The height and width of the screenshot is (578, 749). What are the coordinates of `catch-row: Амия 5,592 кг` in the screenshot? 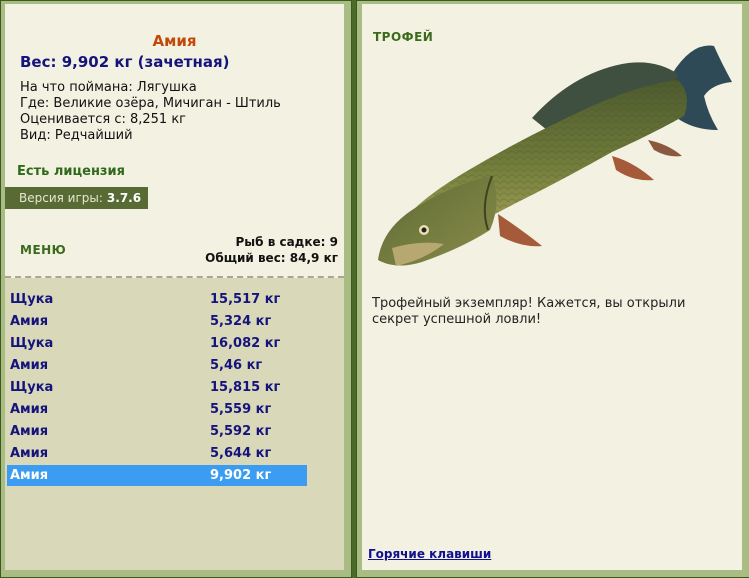 It's located at (157, 431).